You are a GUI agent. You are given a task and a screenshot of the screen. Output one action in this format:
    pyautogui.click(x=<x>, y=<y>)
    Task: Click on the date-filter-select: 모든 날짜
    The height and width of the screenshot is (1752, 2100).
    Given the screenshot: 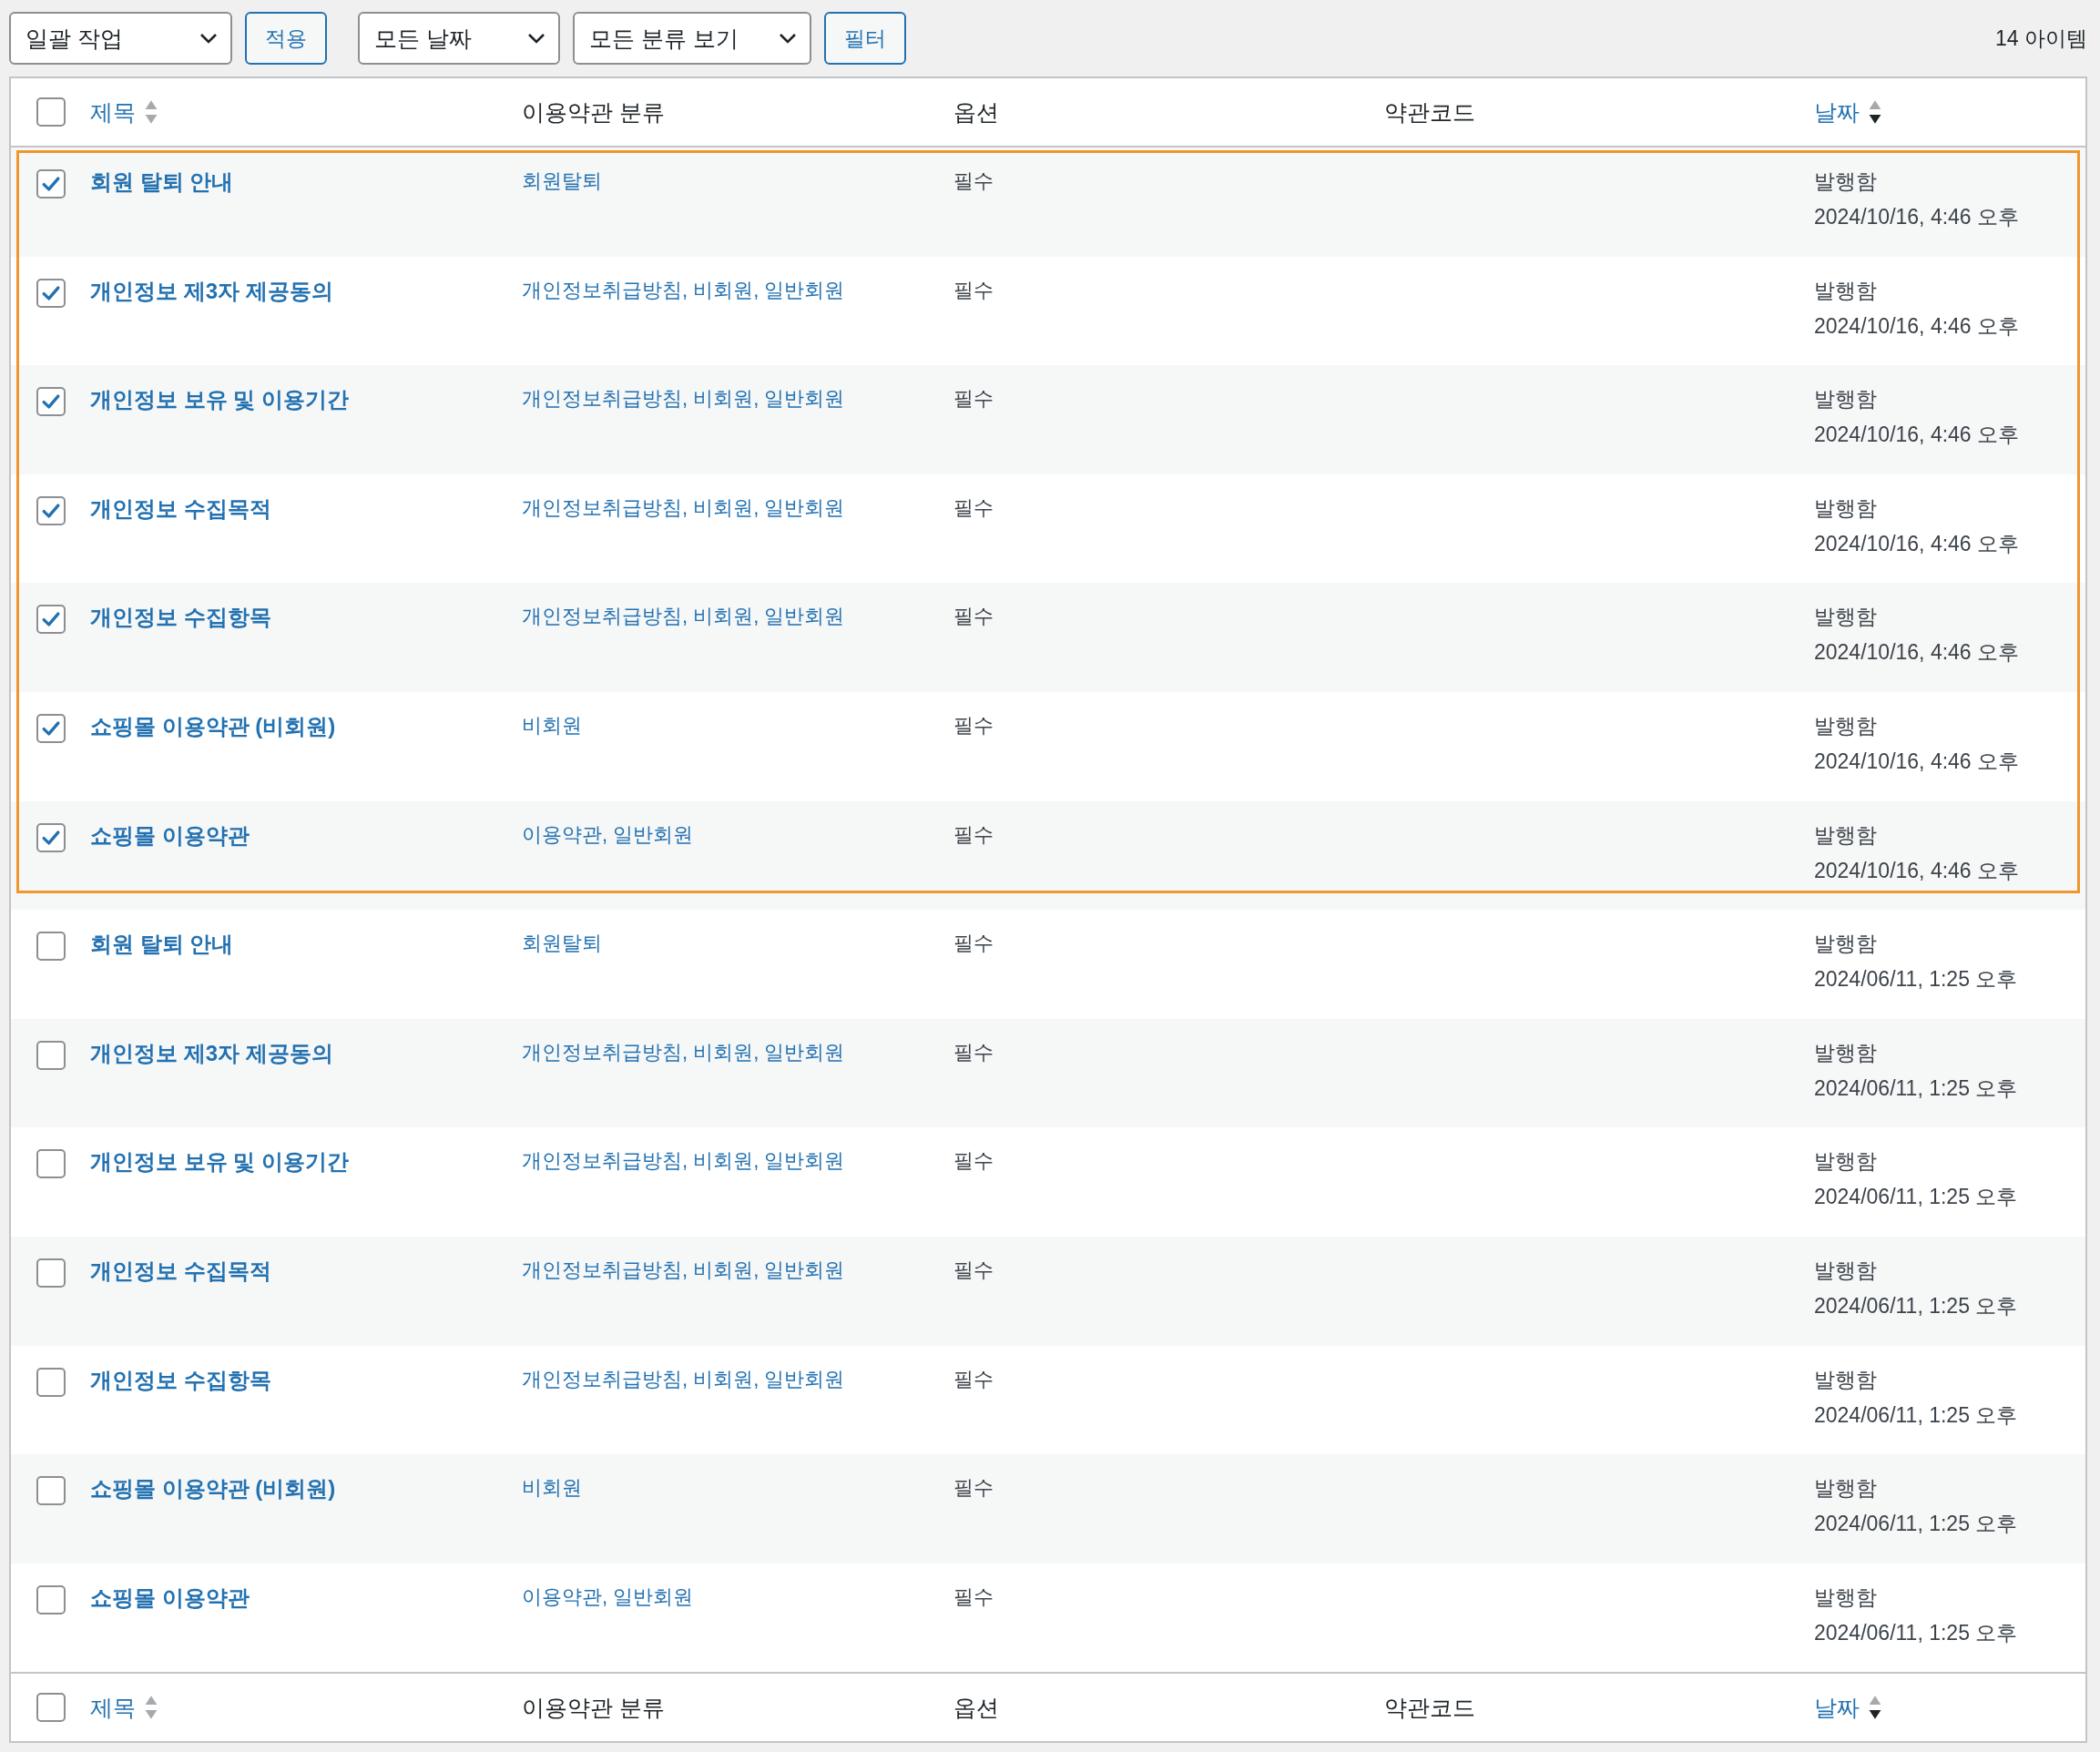 What is the action you would take?
    pyautogui.click(x=459, y=38)
    